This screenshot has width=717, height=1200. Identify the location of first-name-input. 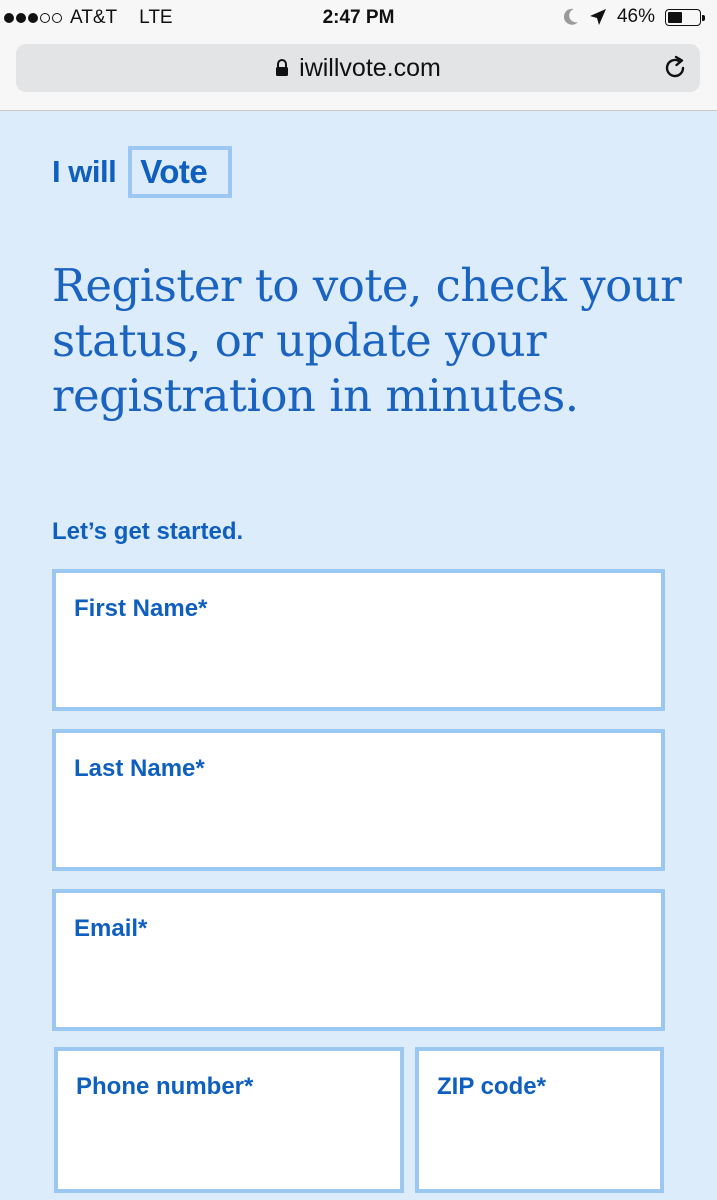
(358, 661).